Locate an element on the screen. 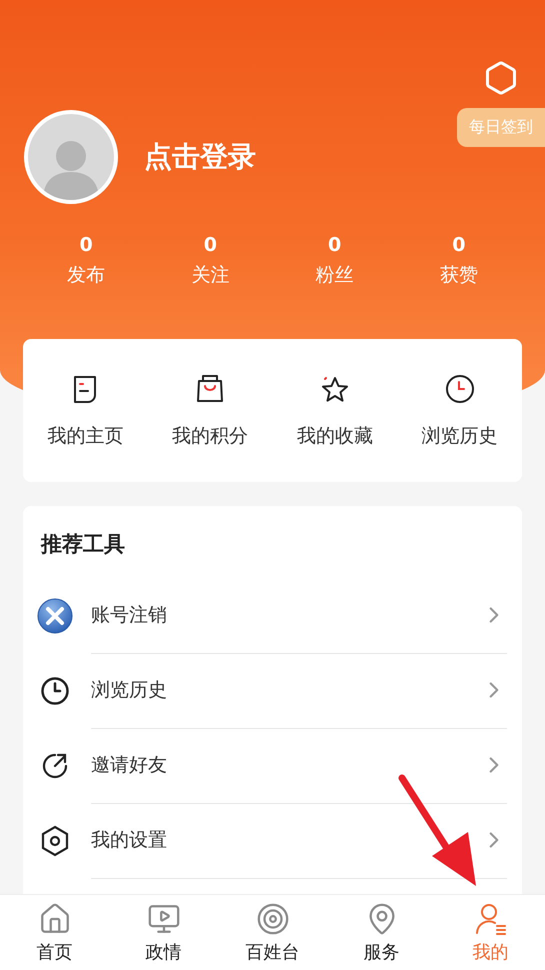  shortcut-label: 我的收藏 is located at coordinates (334, 435).